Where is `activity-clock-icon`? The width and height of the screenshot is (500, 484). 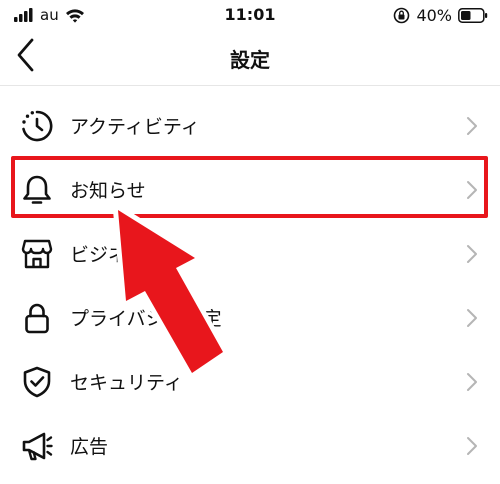
activity-clock-icon is located at coordinates (37, 126).